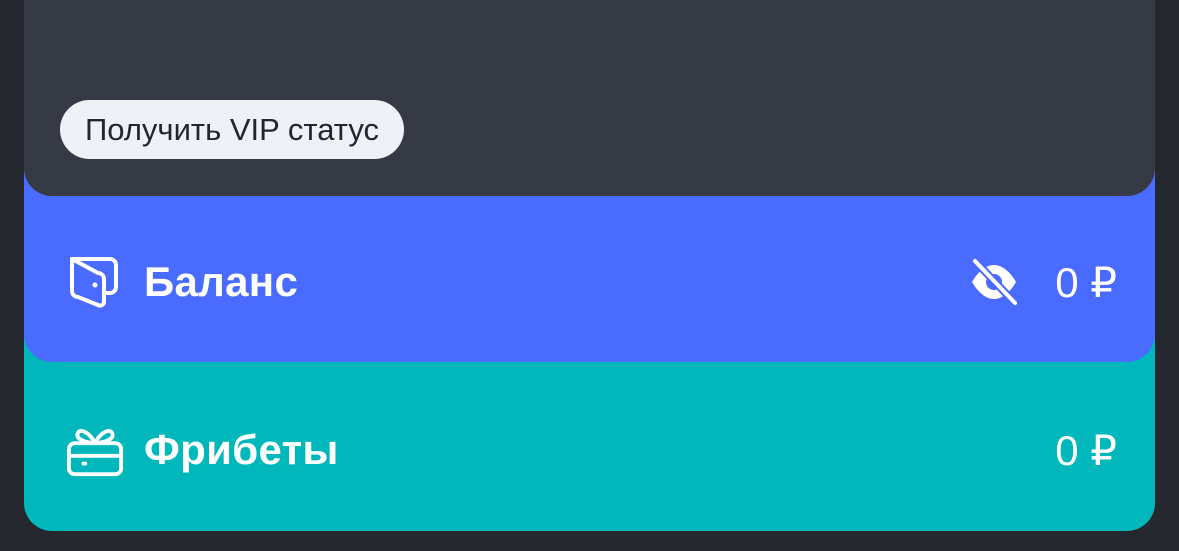 Image resolution: width=1179 pixels, height=551 pixels. What do you see at coordinates (95, 450) in the screenshot?
I see `gift-icon` at bounding box center [95, 450].